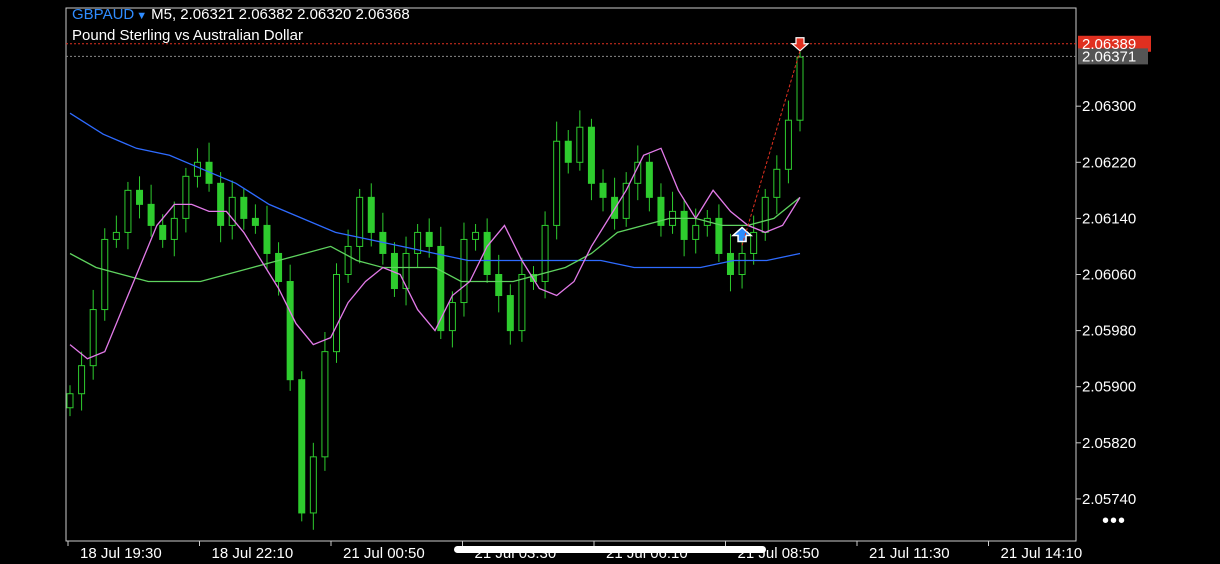 This screenshot has height=564, width=1220. What do you see at coordinates (1109, 106) in the screenshot?
I see `y-tick-label: 2.06300` at bounding box center [1109, 106].